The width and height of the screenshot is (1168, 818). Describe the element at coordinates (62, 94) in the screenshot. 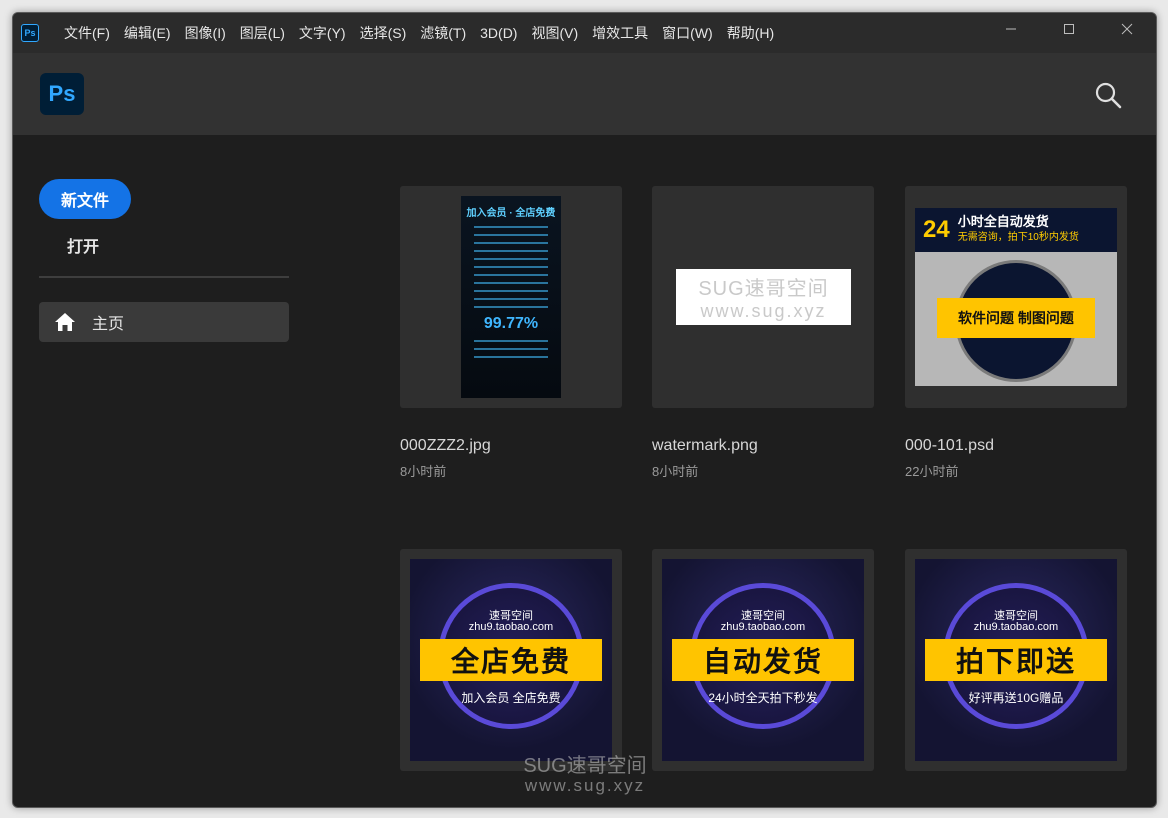

I see `photoshop-logo: Ps` at that location.